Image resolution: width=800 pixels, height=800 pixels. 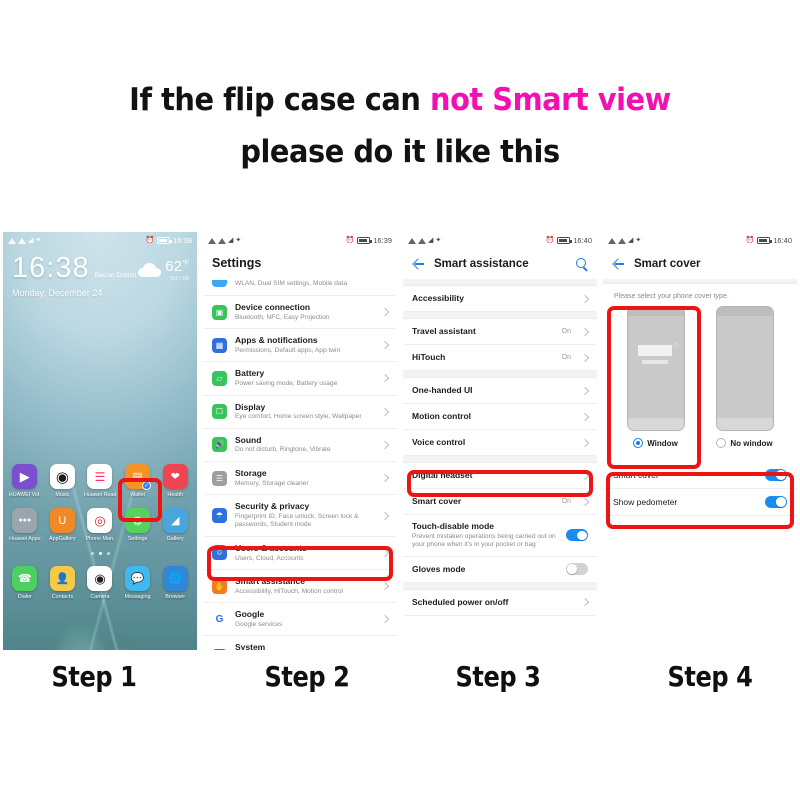 What do you see at coordinates (500, 476) in the screenshot?
I see `sa-row-digital-headset: Digital headset` at bounding box center [500, 476].